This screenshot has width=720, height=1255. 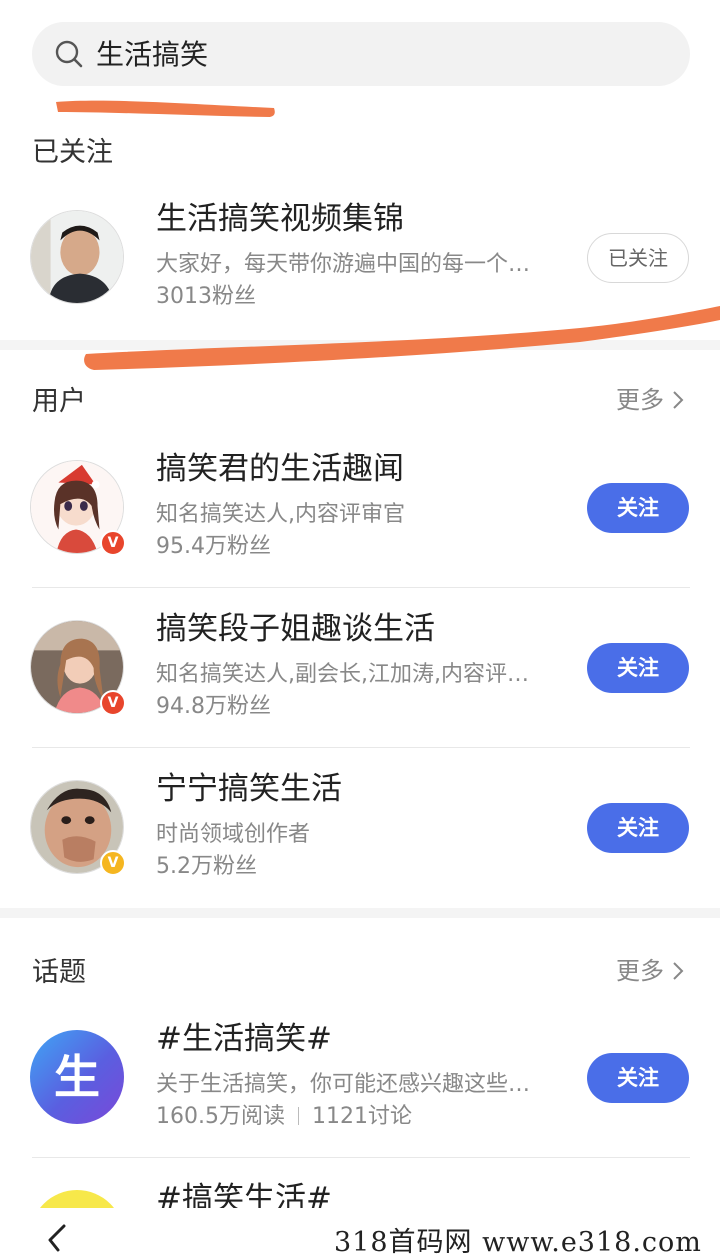 I want to click on row-fans: 95.4万粉丝, so click(x=213, y=546).